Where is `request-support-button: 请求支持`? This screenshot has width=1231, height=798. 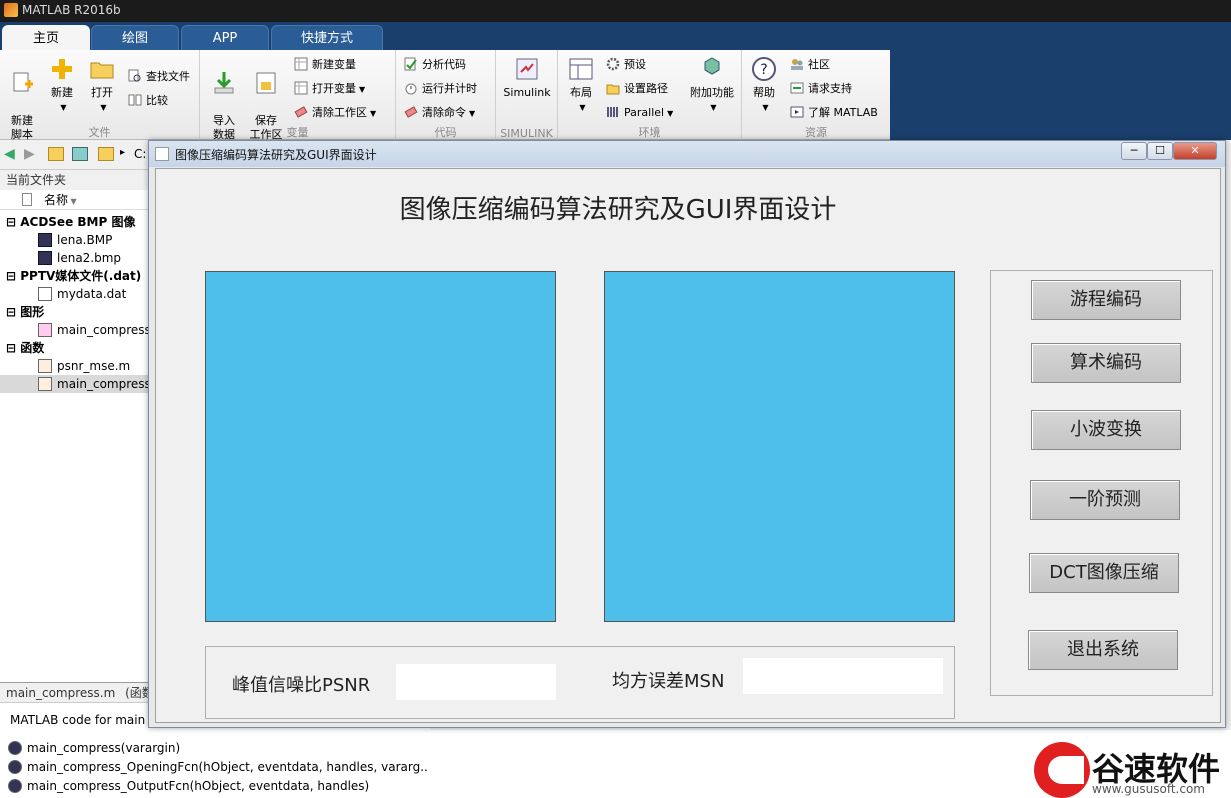
request-support-button: 请求支持 is located at coordinates (821, 89).